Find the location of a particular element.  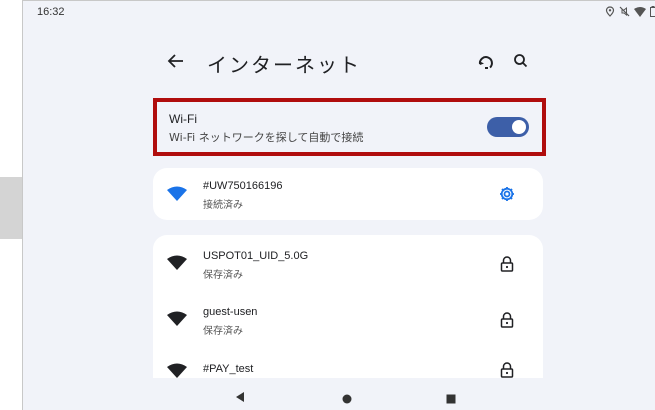

status-time: 16:32 is located at coordinates (51, 12).